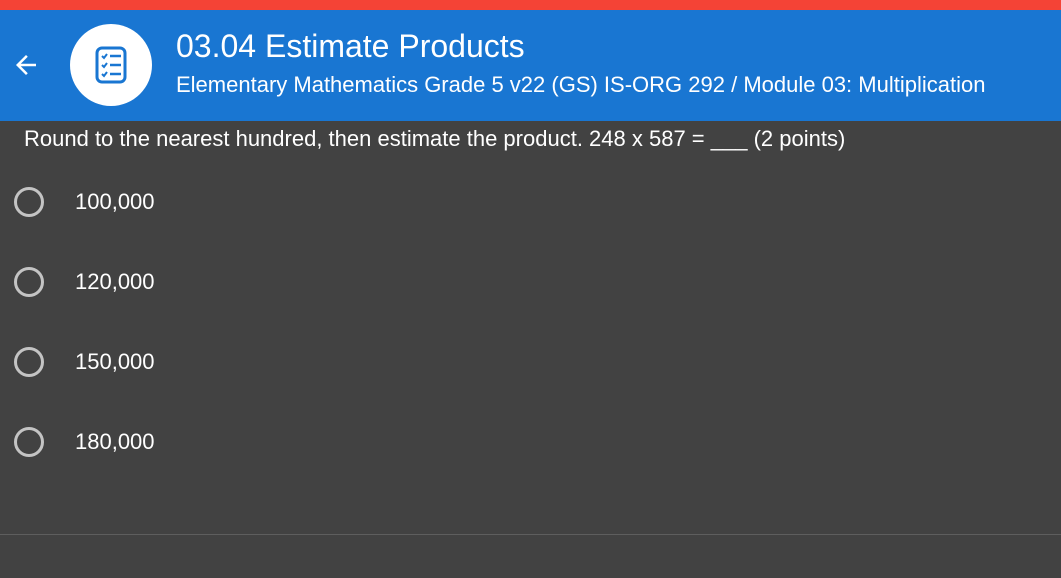  What do you see at coordinates (115, 361) in the screenshot?
I see `answer-label: 150,000` at bounding box center [115, 361].